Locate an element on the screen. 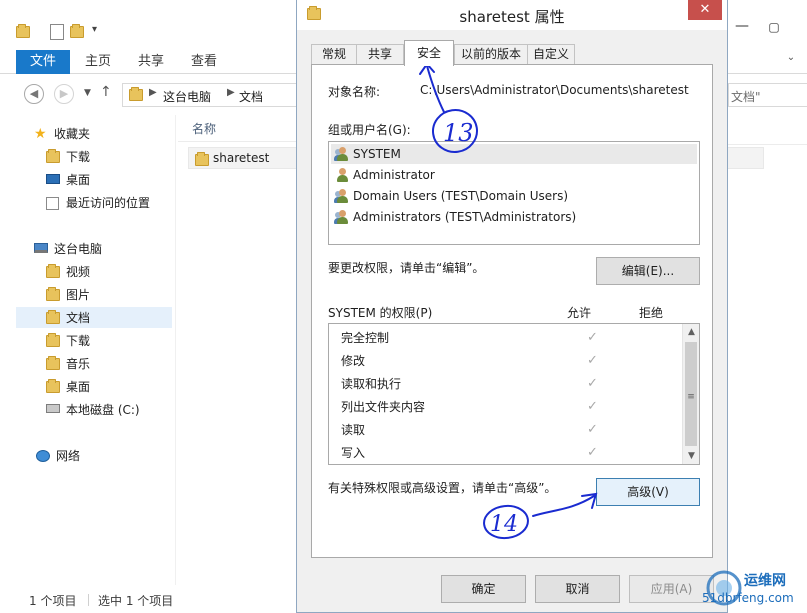  watermark-url: 51dbrfeng.com is located at coordinates (748, 598).